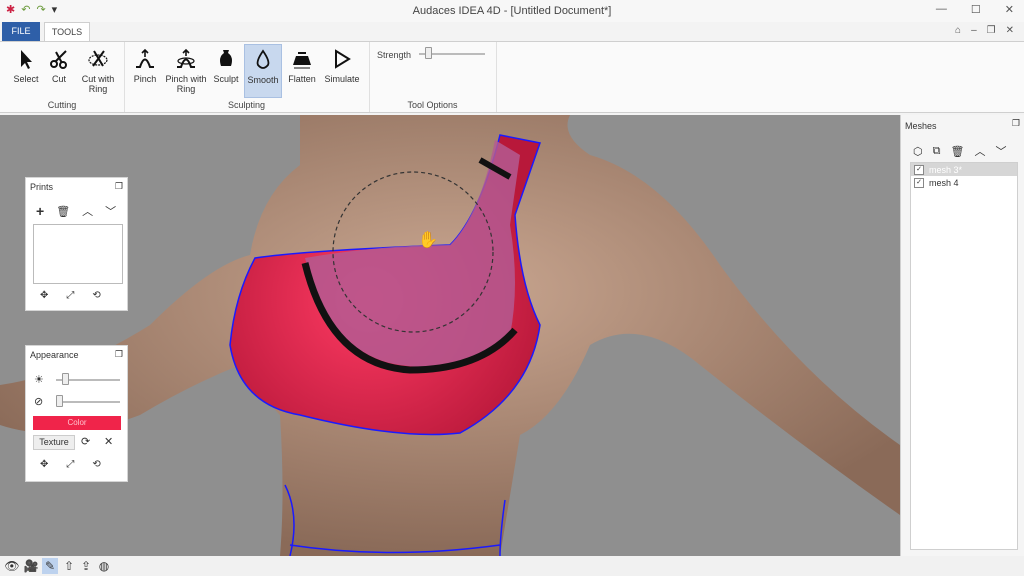  I want to click on tab-file: FILE, so click(21, 31).